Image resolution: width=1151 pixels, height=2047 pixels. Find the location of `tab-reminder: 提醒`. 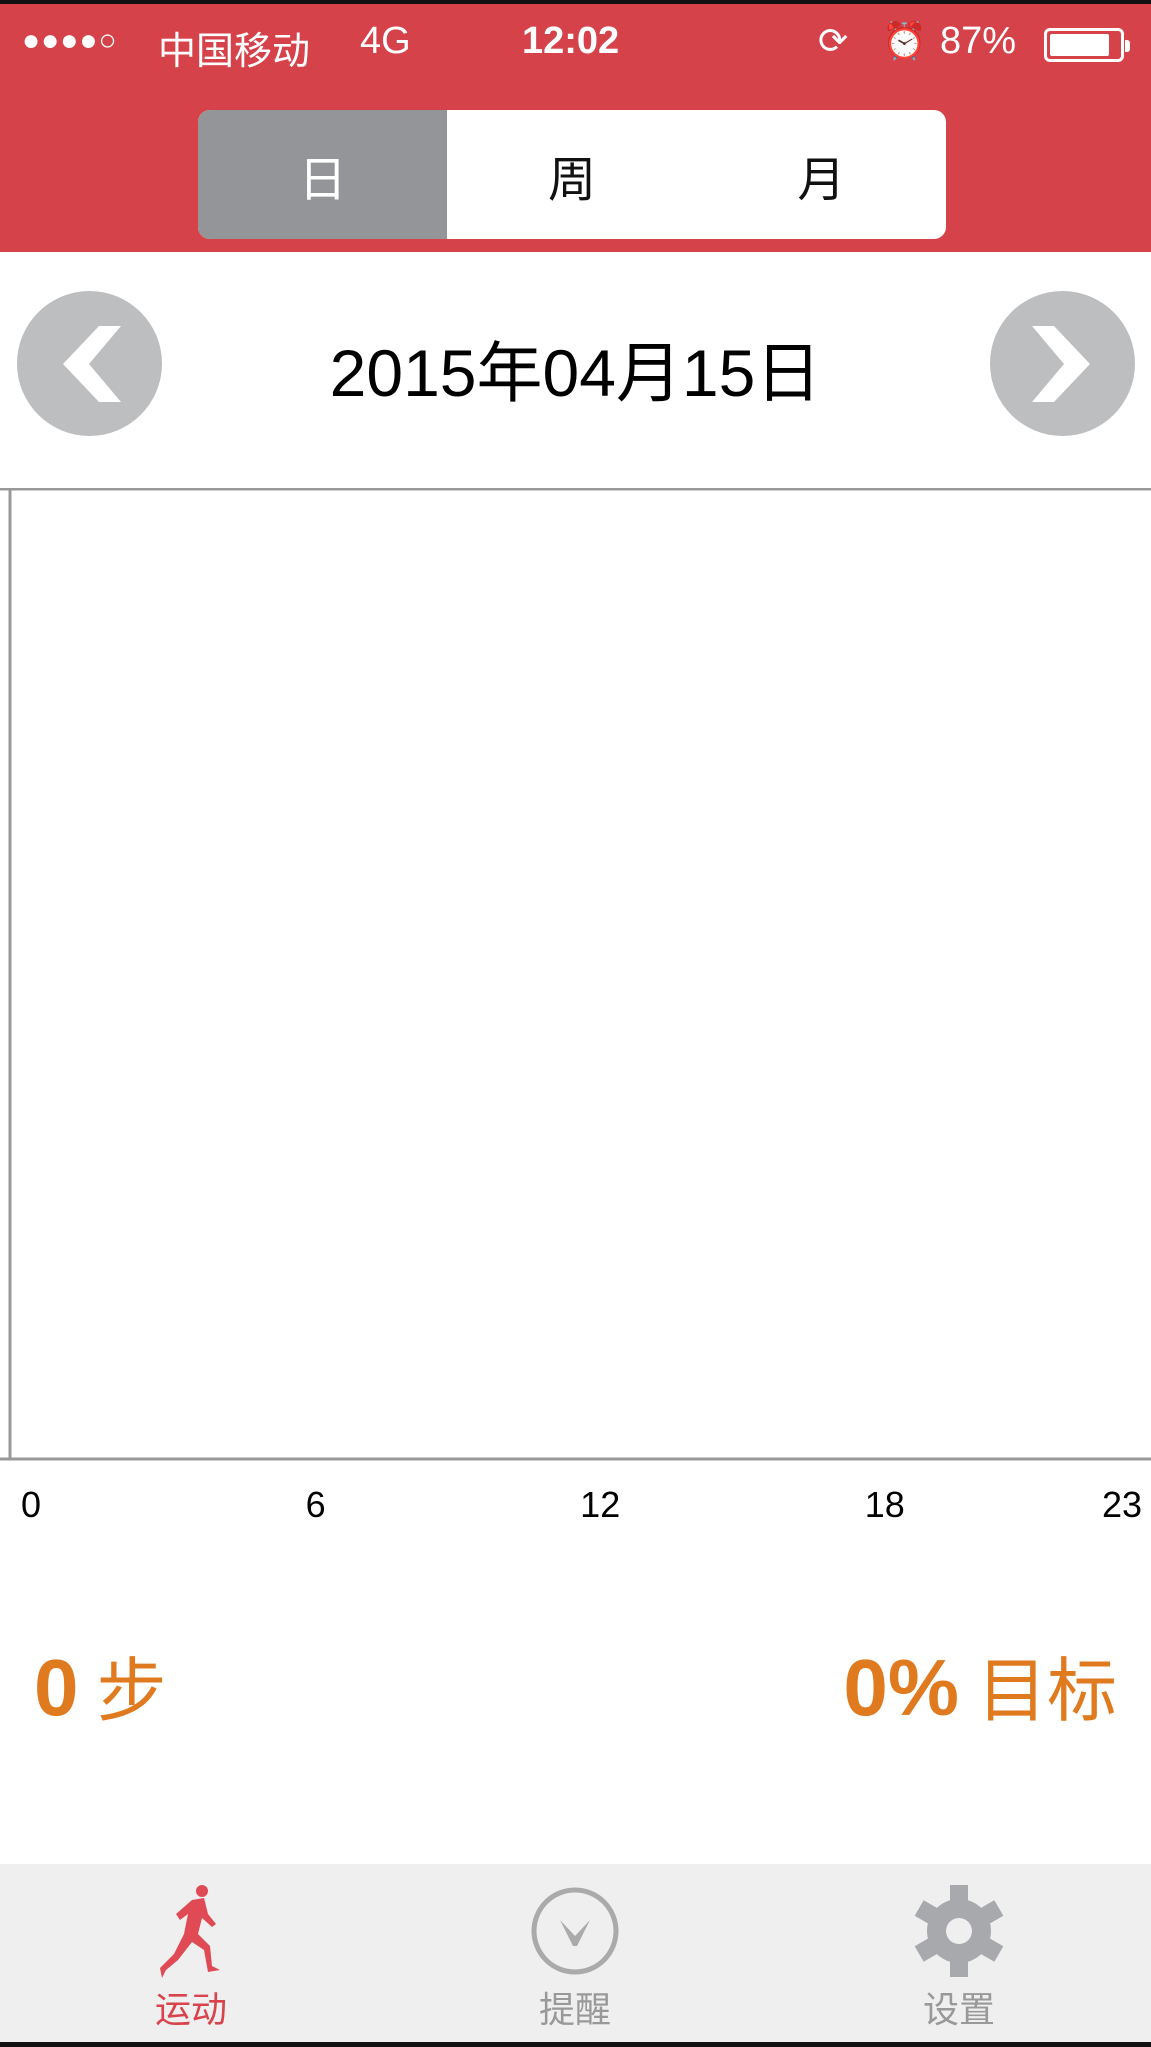

tab-reminder: 提醒 is located at coordinates (575, 1953).